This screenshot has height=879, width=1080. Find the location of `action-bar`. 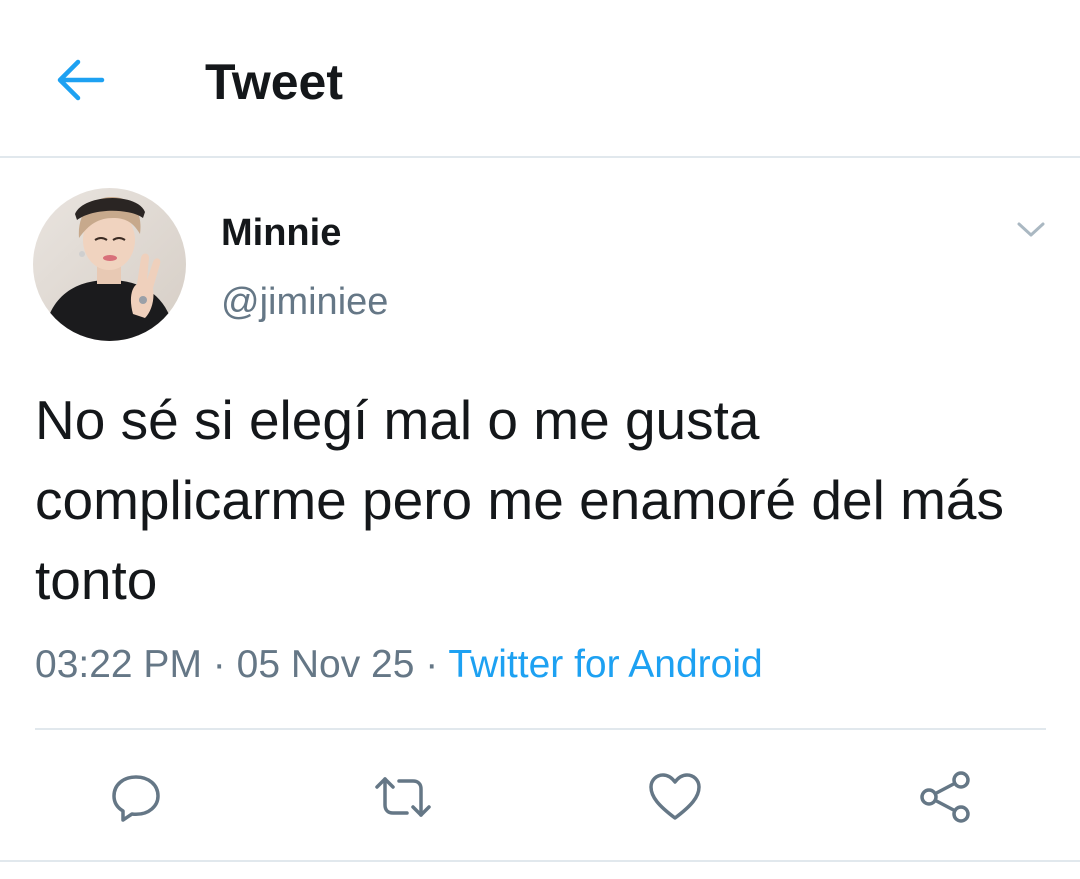

action-bar is located at coordinates (540, 795).